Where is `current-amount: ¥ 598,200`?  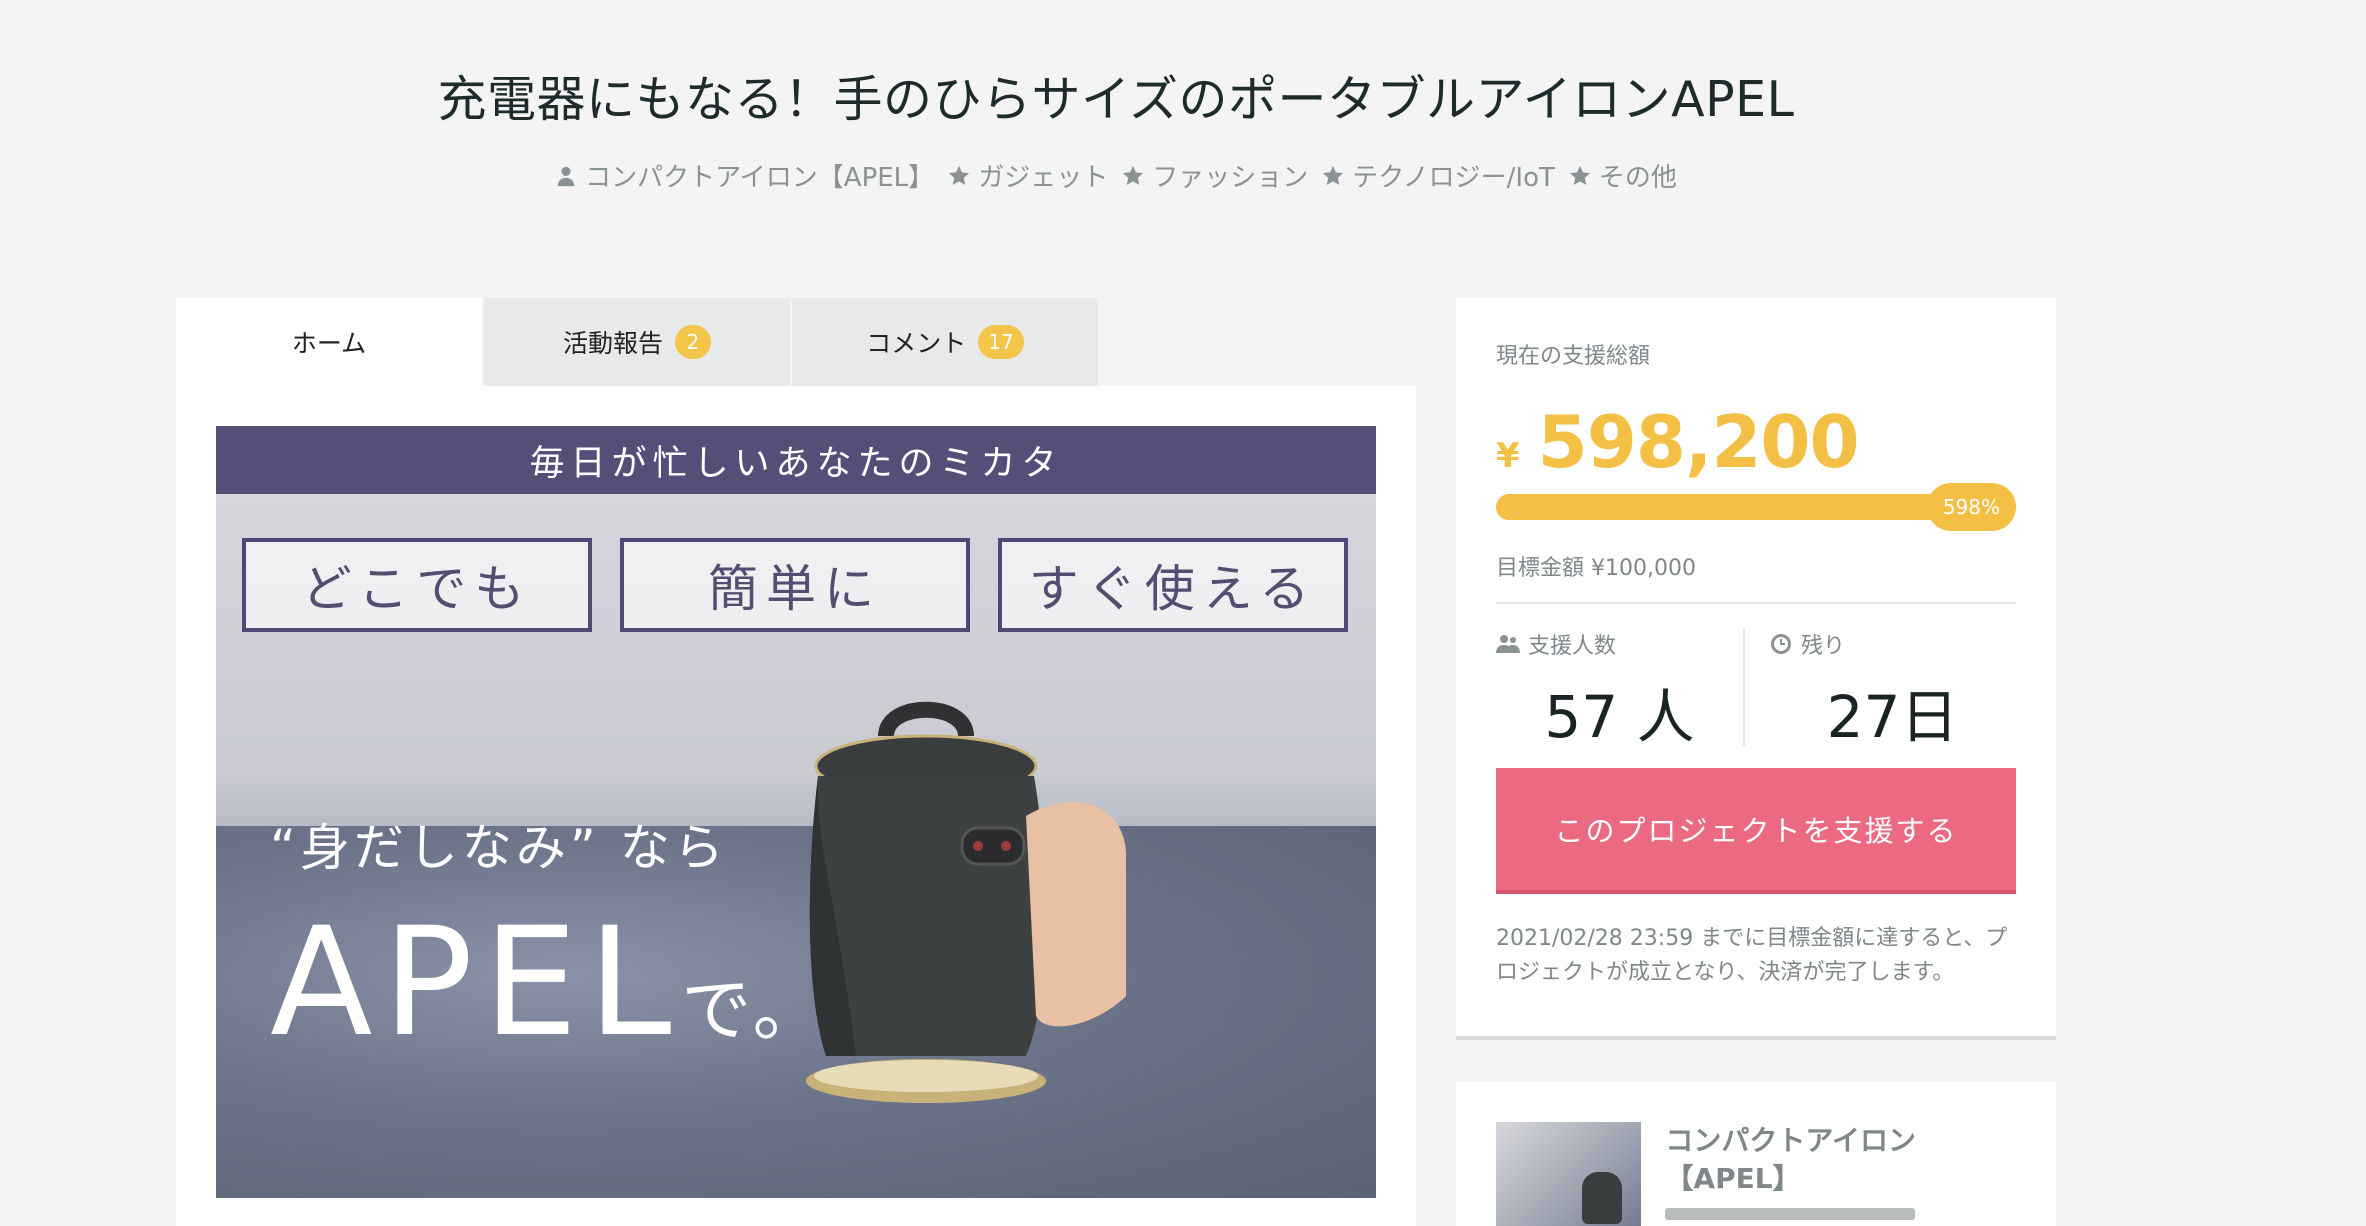 current-amount: ¥ 598,200 is located at coordinates (1756, 442).